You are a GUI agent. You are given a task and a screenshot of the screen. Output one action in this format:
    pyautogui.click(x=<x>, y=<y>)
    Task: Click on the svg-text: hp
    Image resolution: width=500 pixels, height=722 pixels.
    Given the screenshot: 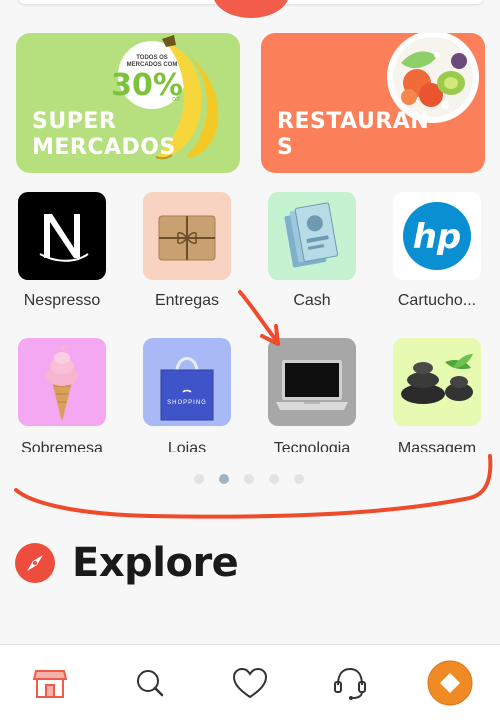 What is the action you would take?
    pyautogui.click(x=437, y=237)
    